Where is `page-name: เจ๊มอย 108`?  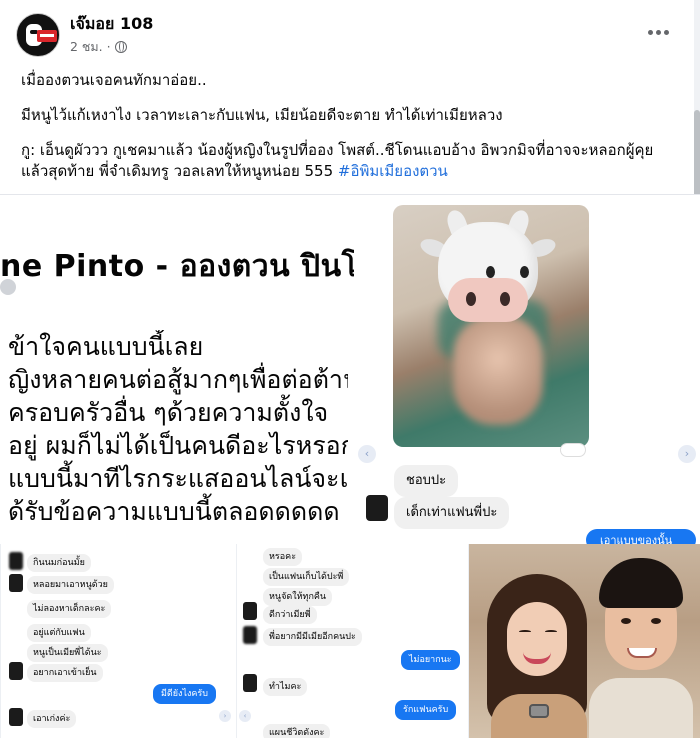
page-name: เจ๊มอย 108 is located at coordinates (111, 24).